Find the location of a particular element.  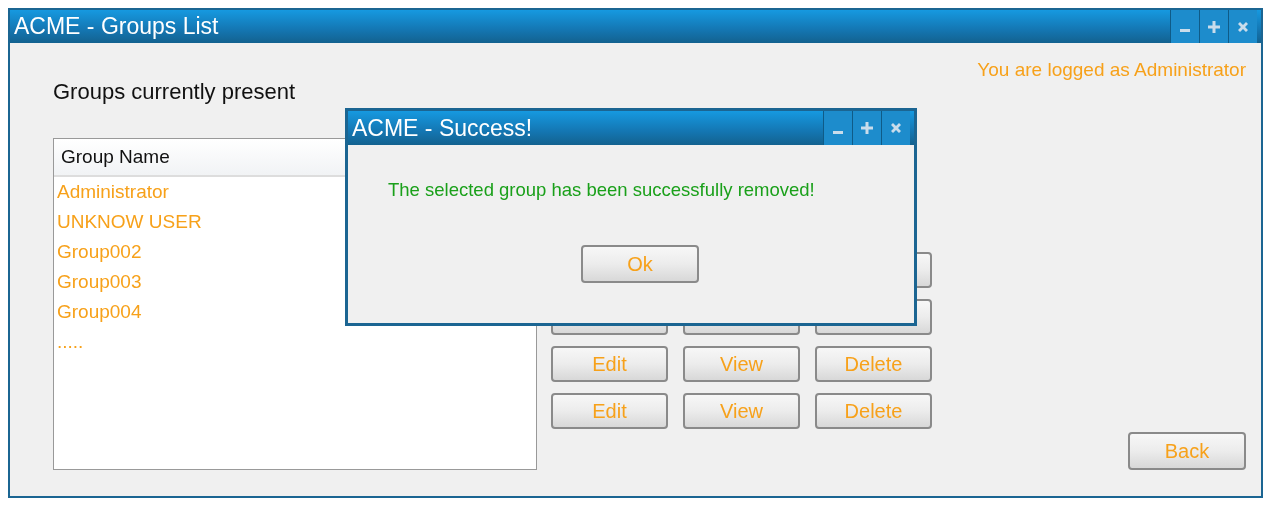

window-title: ACME - Groups List is located at coordinates (116, 26).